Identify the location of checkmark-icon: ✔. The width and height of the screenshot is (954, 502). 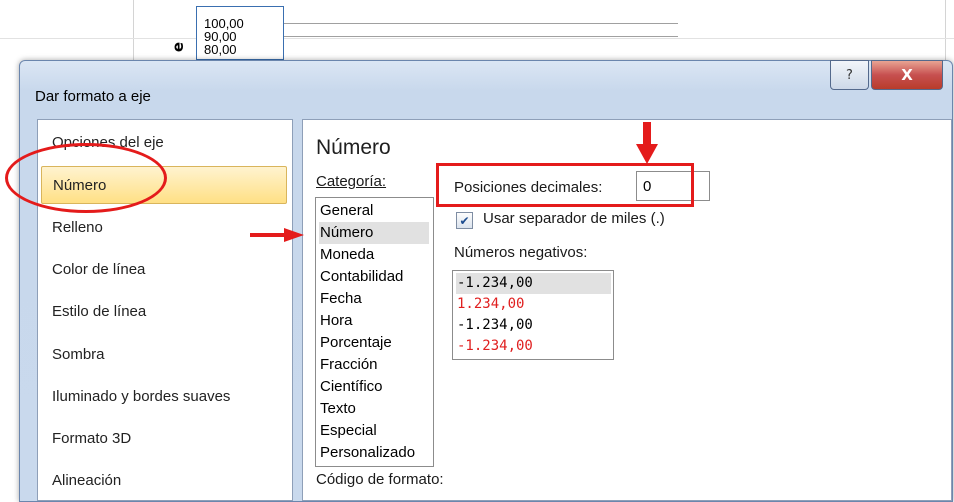
(464, 220).